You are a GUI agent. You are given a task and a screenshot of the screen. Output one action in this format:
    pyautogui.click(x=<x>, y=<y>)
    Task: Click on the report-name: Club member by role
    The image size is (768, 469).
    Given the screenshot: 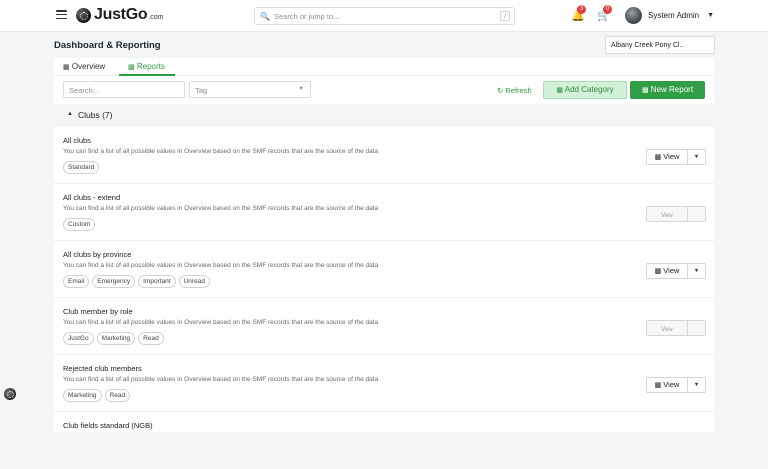 What is the action you would take?
    pyautogui.click(x=98, y=311)
    